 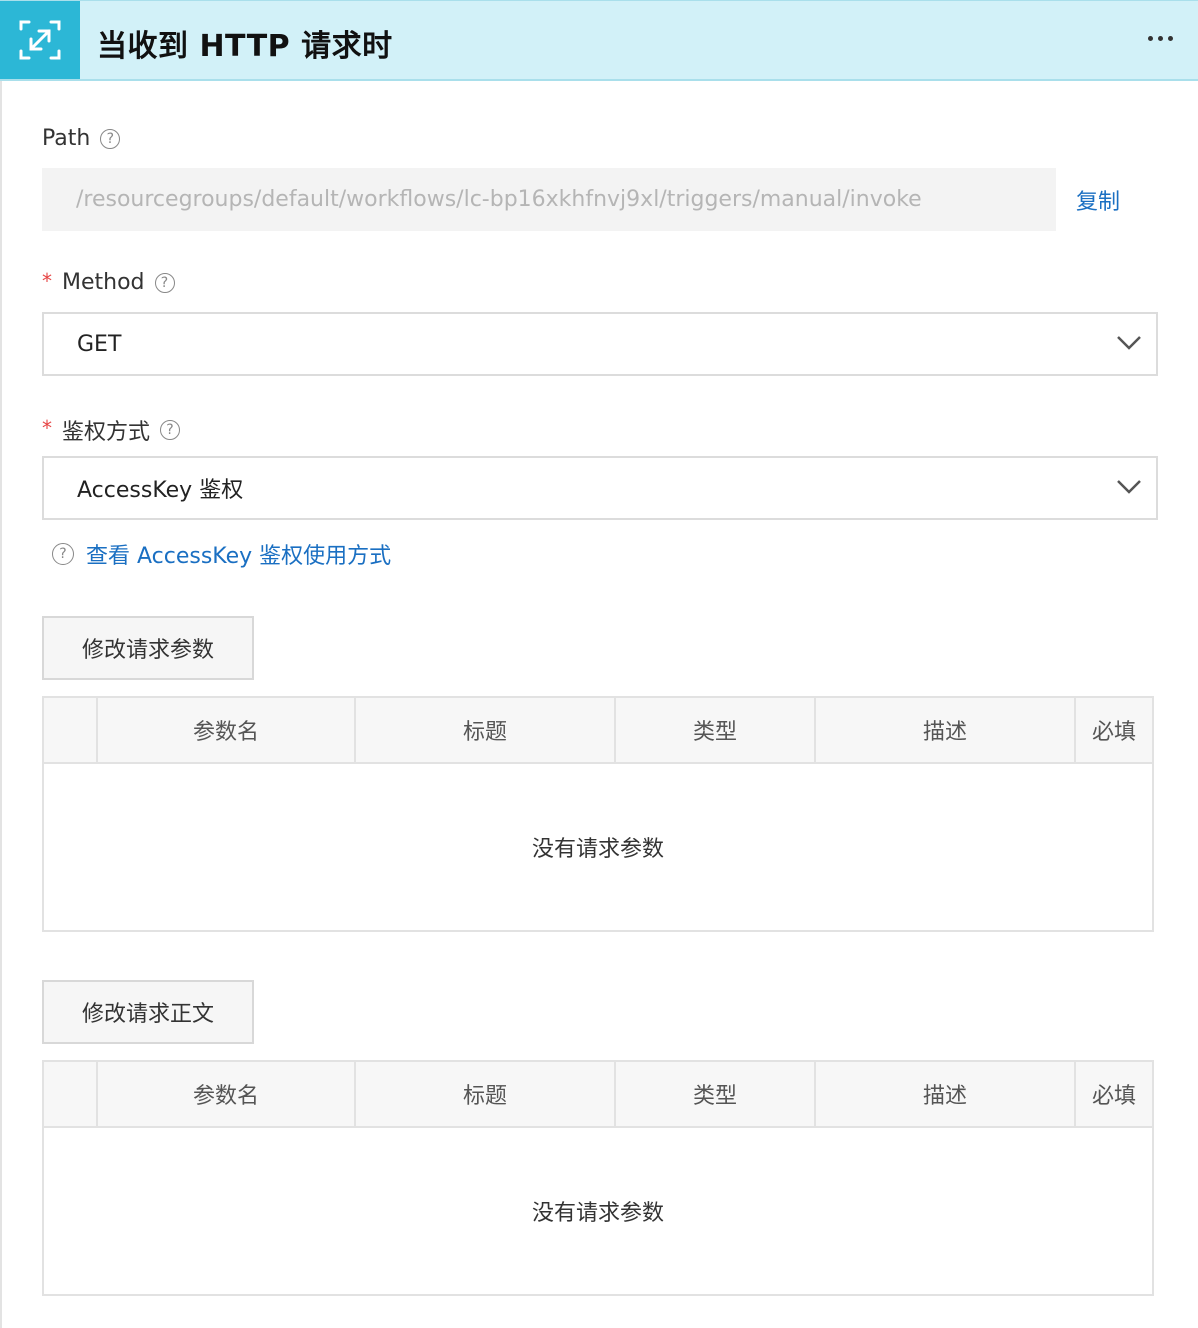 What do you see at coordinates (600, 488) in the screenshot?
I see `auth-select: AccessKey 鉴权` at bounding box center [600, 488].